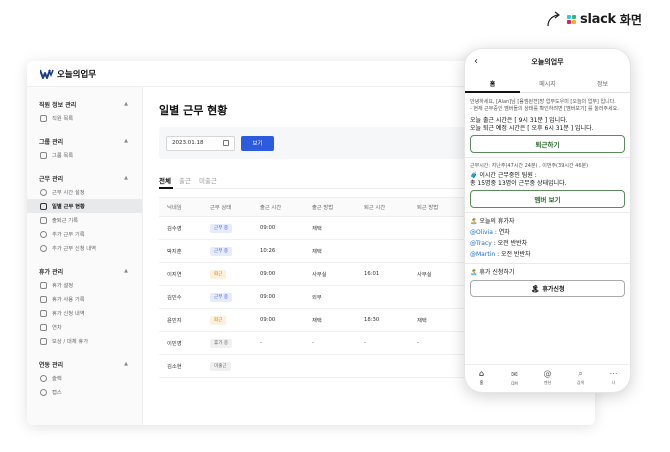 Image resolution: width=670 pixels, height=452 pixels. I want to click on col-status: 근무 상태, so click(221, 208).